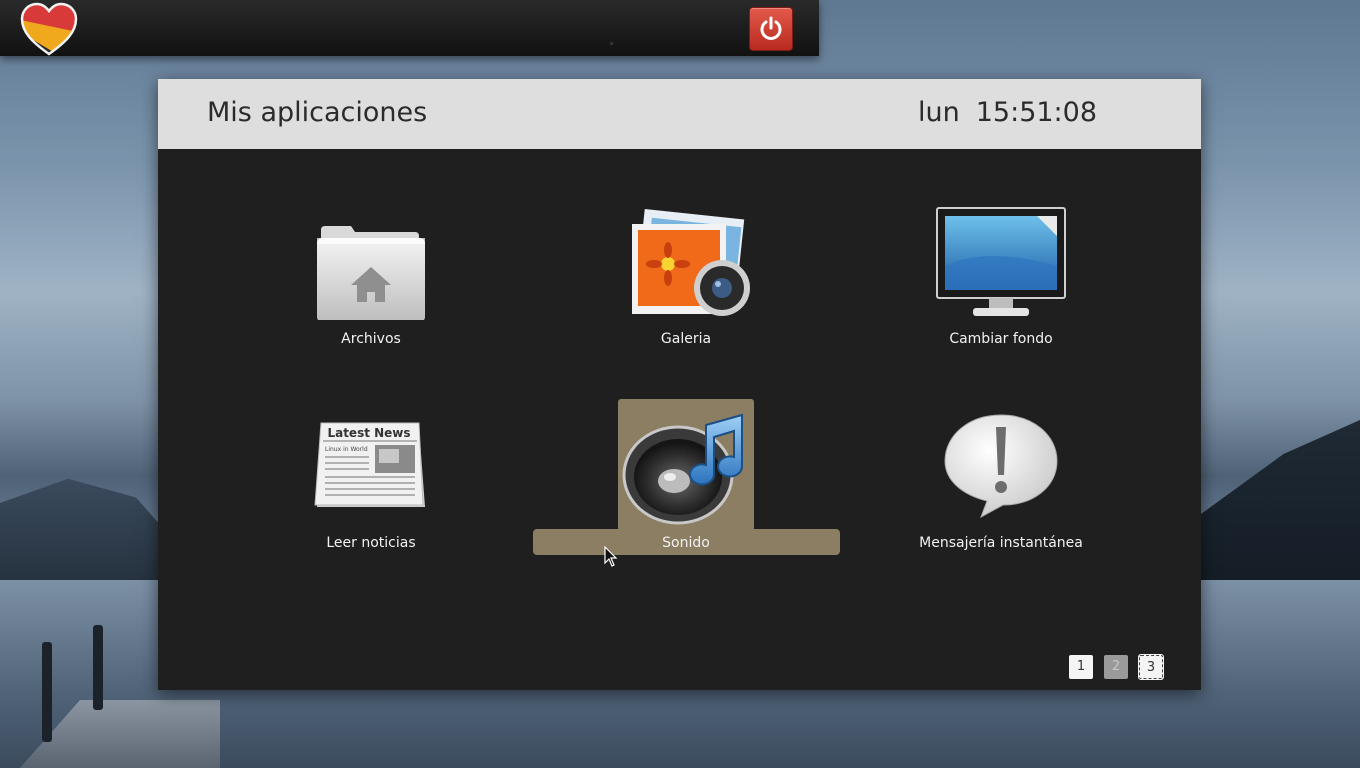  I want to click on top-panel, so click(409, 28).